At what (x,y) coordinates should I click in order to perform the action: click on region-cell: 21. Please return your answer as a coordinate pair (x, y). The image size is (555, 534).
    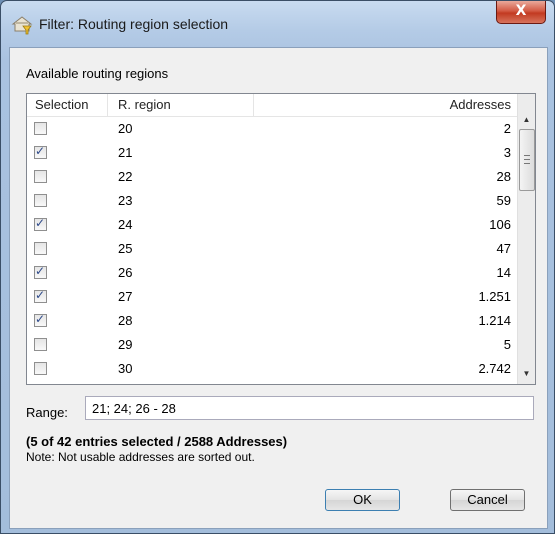
    Looking at the image, I should click on (125, 152).